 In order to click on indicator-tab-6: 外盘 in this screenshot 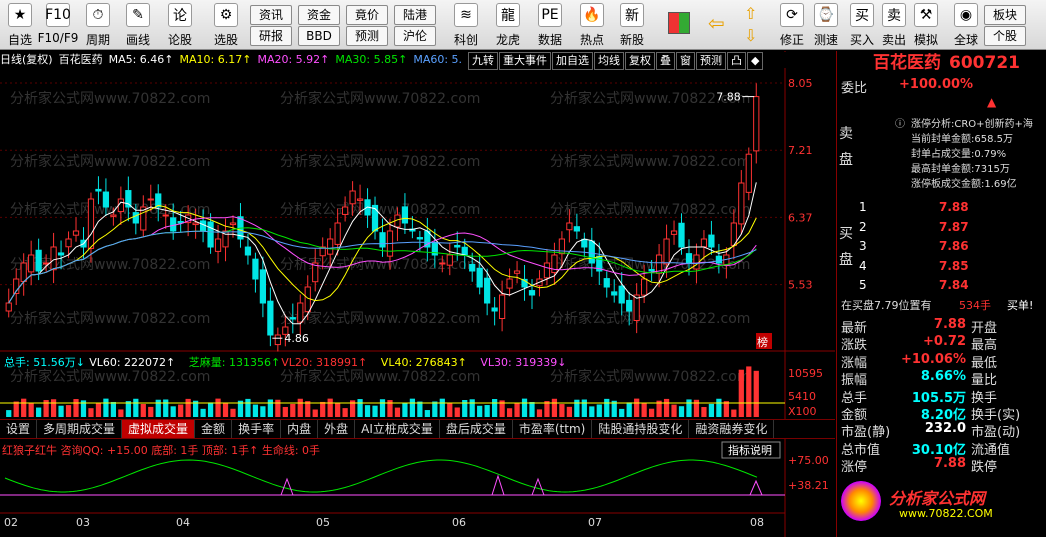, I will do `click(337, 429)`.